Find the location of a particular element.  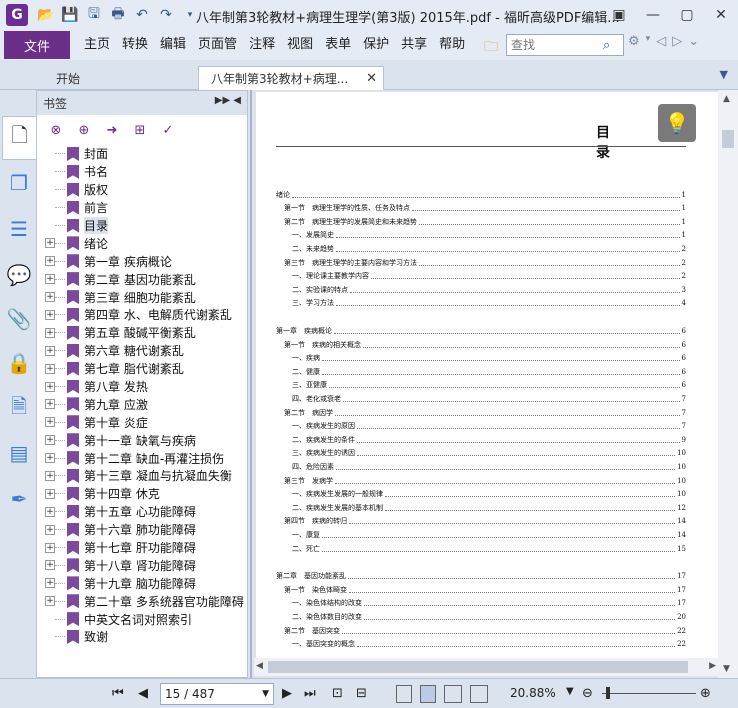

bookmark-item: + 第五章 酸碱平衡紊乱 is located at coordinates (145, 333).